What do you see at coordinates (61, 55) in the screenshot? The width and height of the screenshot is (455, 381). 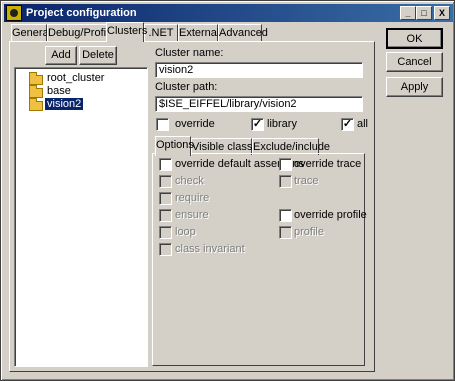 I see `add-cluster-button: Add` at bounding box center [61, 55].